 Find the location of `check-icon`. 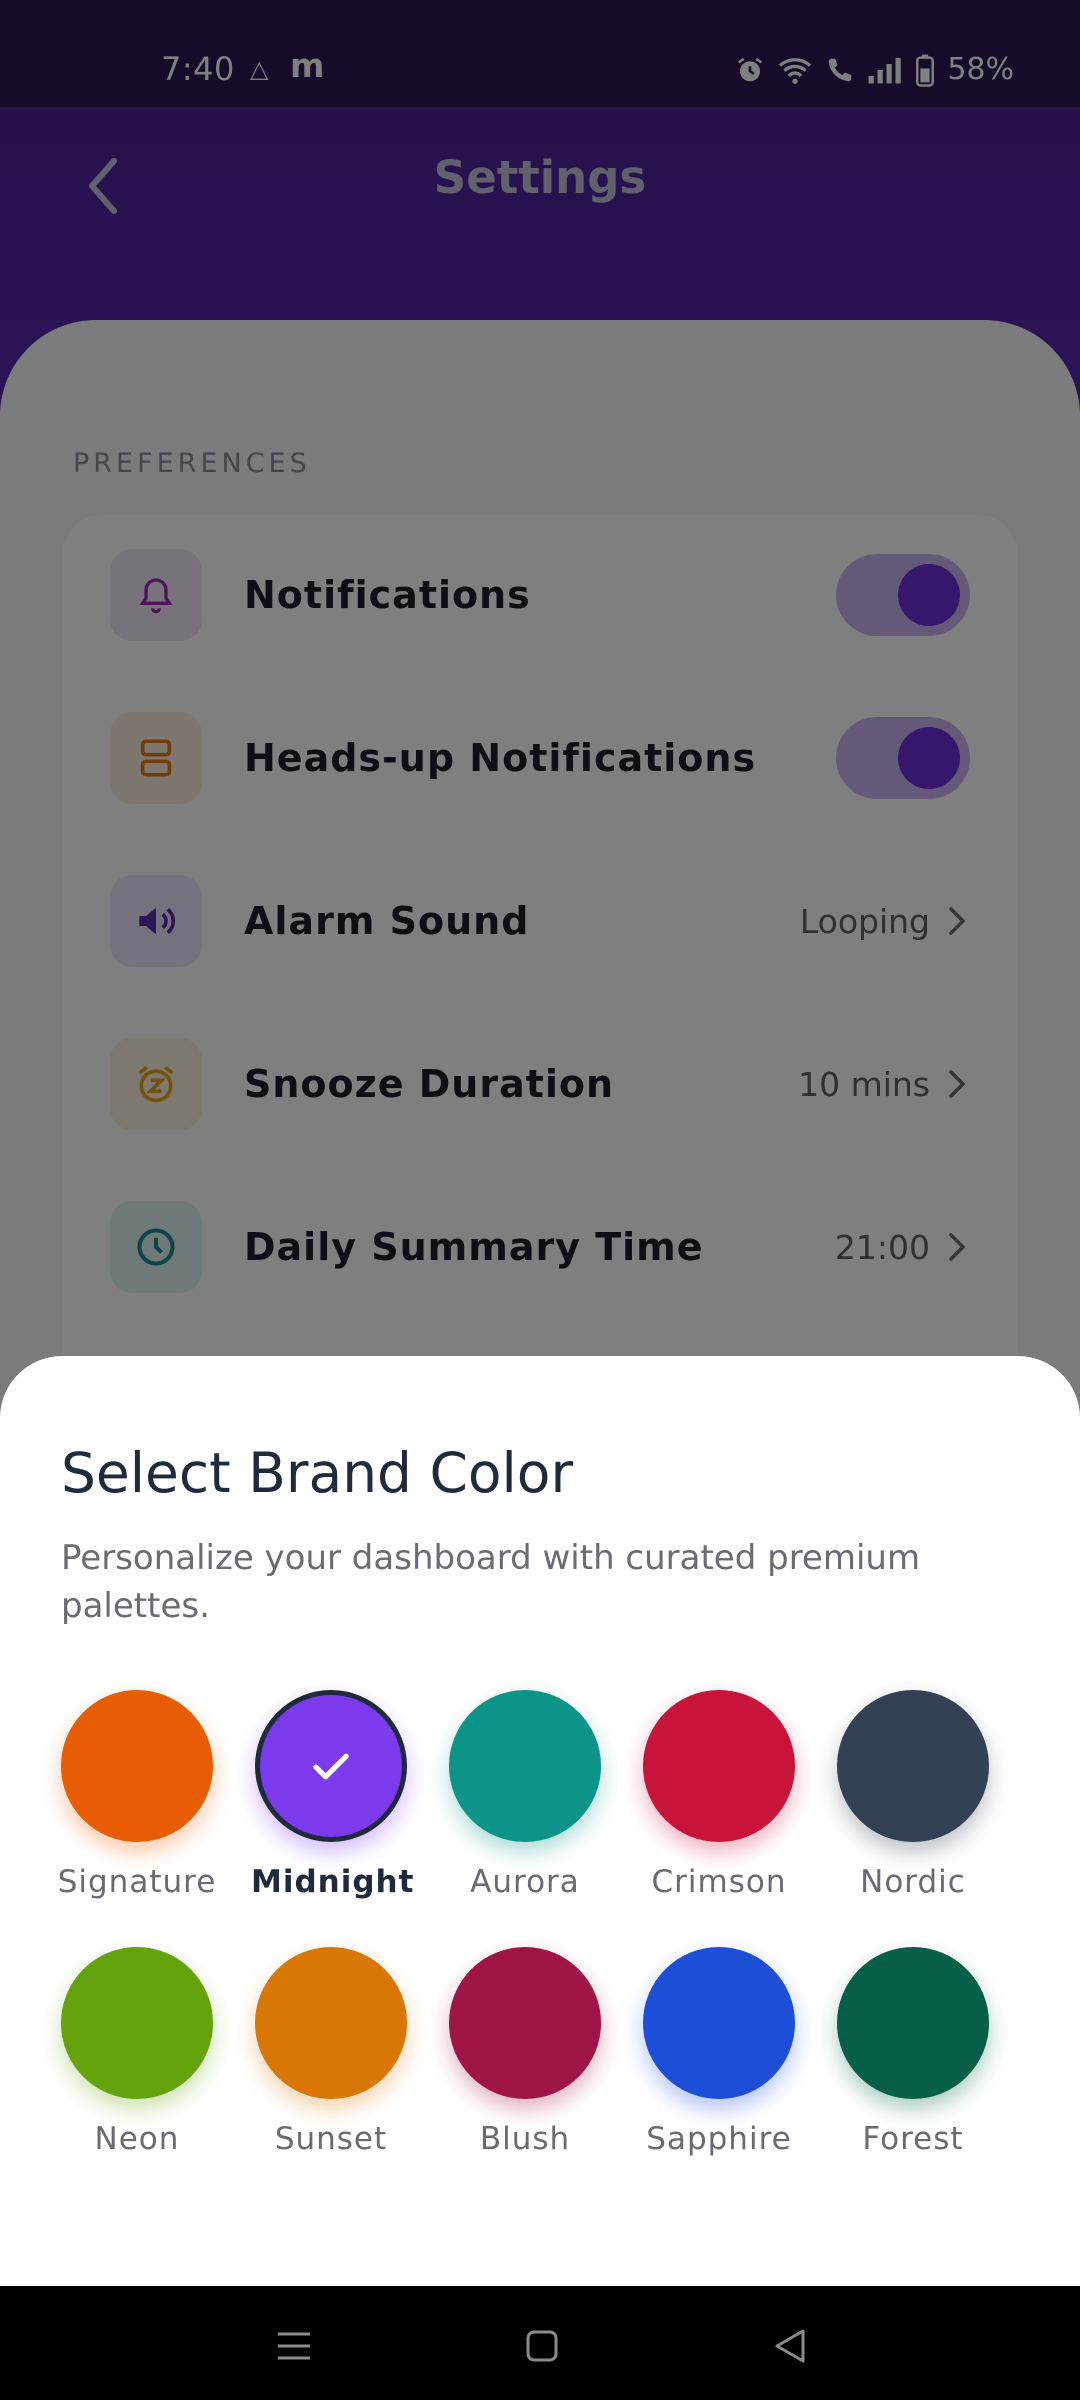

check-icon is located at coordinates (331, 1766).